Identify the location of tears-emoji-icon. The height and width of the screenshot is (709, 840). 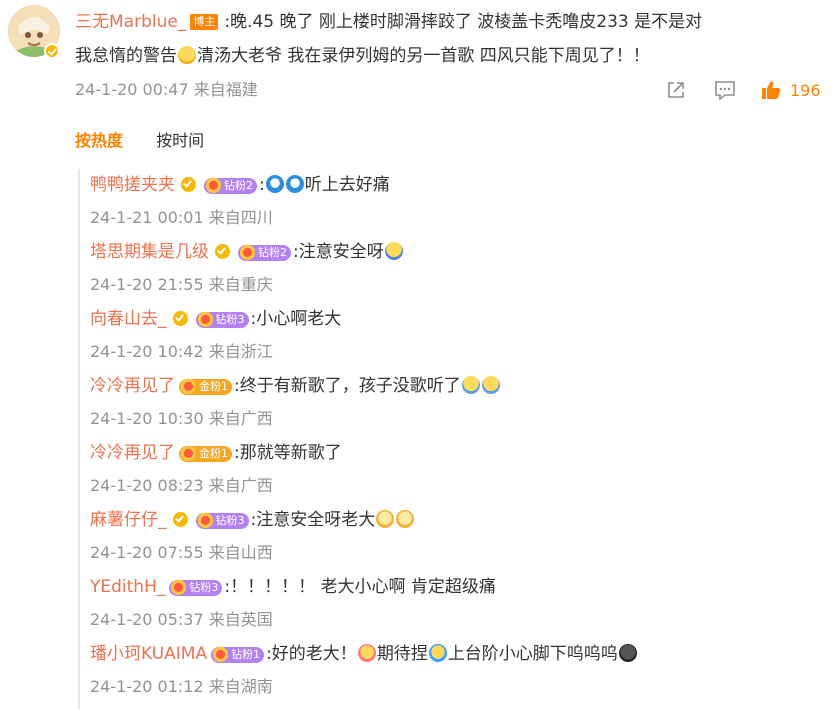
(437, 653).